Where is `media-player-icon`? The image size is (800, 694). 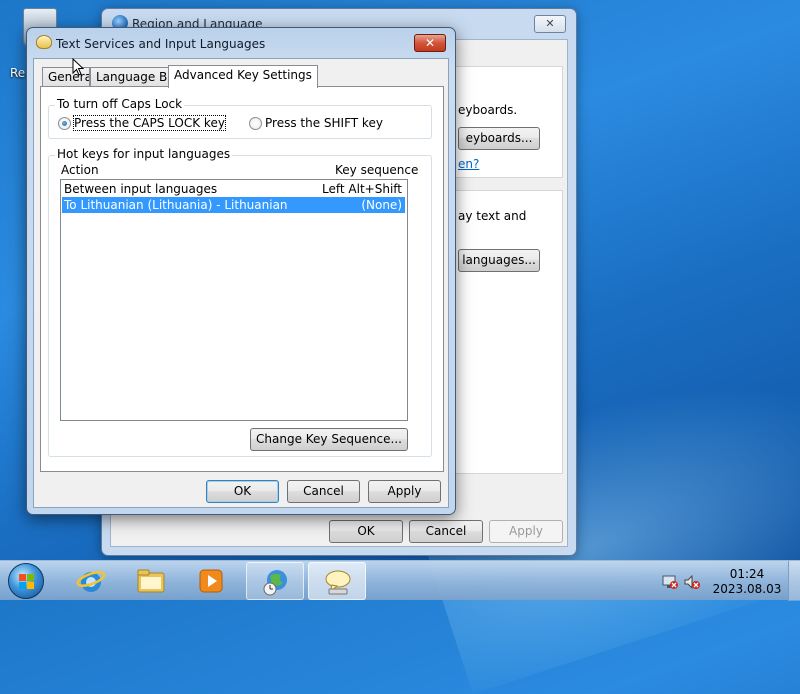 media-player-icon is located at coordinates (211, 581).